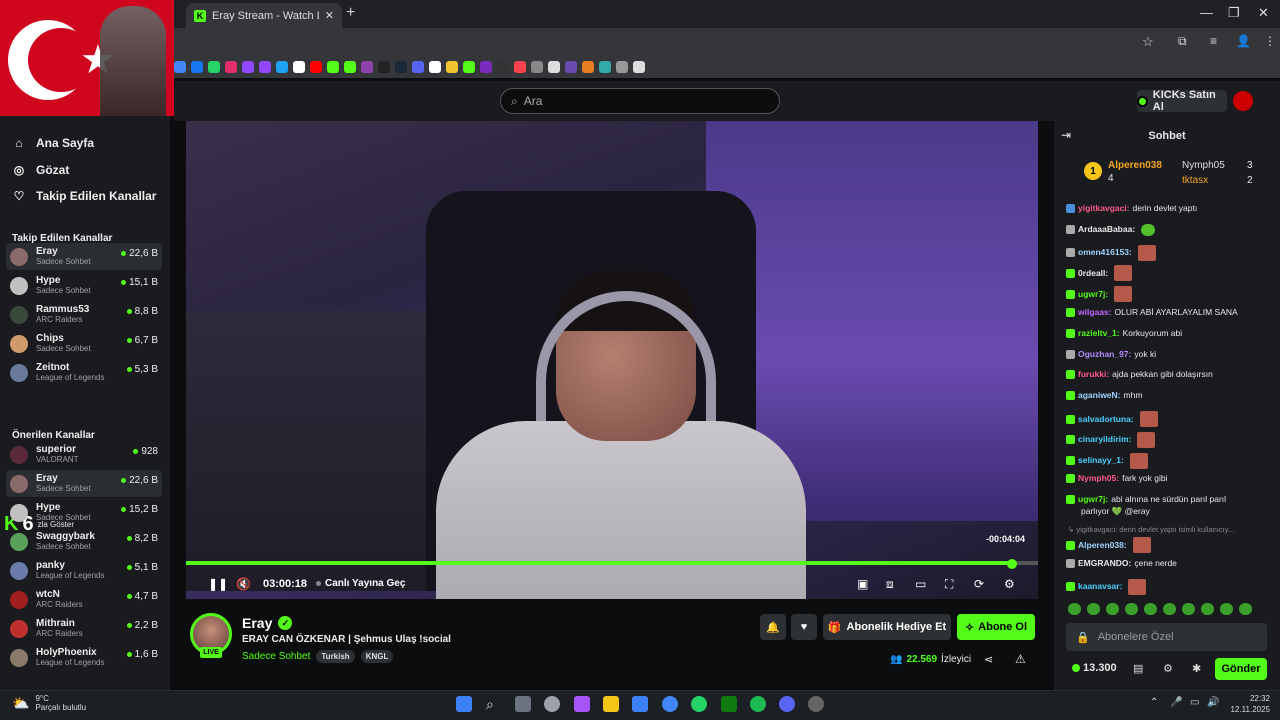 This screenshot has width=1280, height=720. What do you see at coordinates (1104, 208) in the screenshot?
I see `chat-username: yigitkavgaci:` at bounding box center [1104, 208].